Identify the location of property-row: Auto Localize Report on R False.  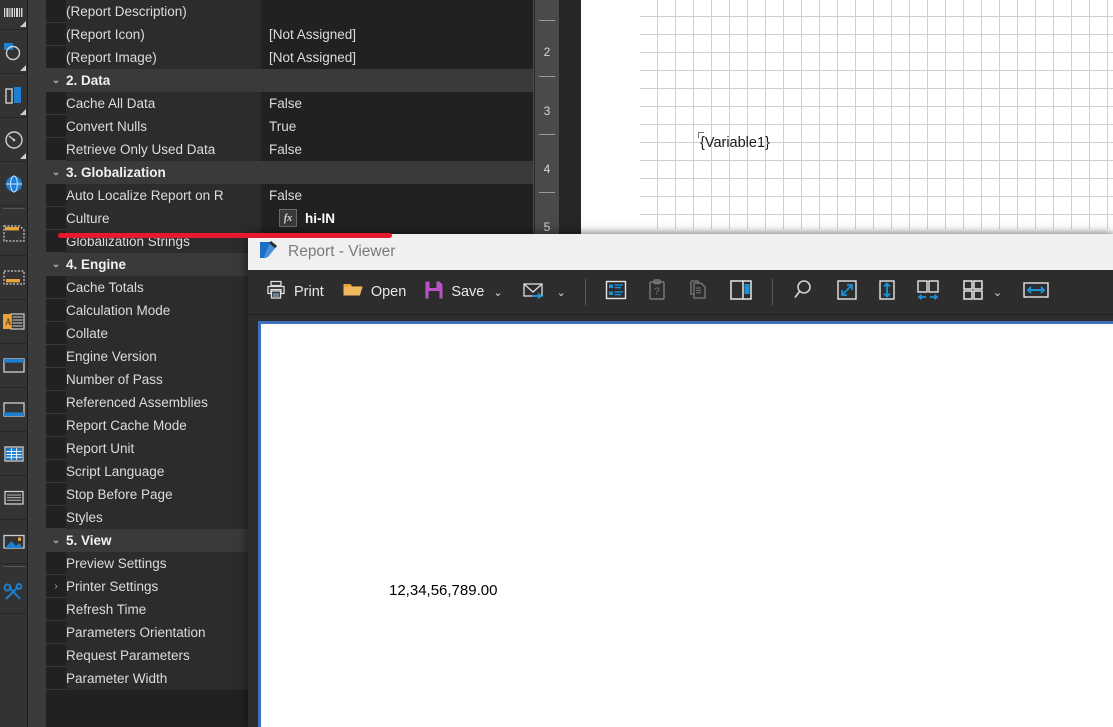
(289, 195).